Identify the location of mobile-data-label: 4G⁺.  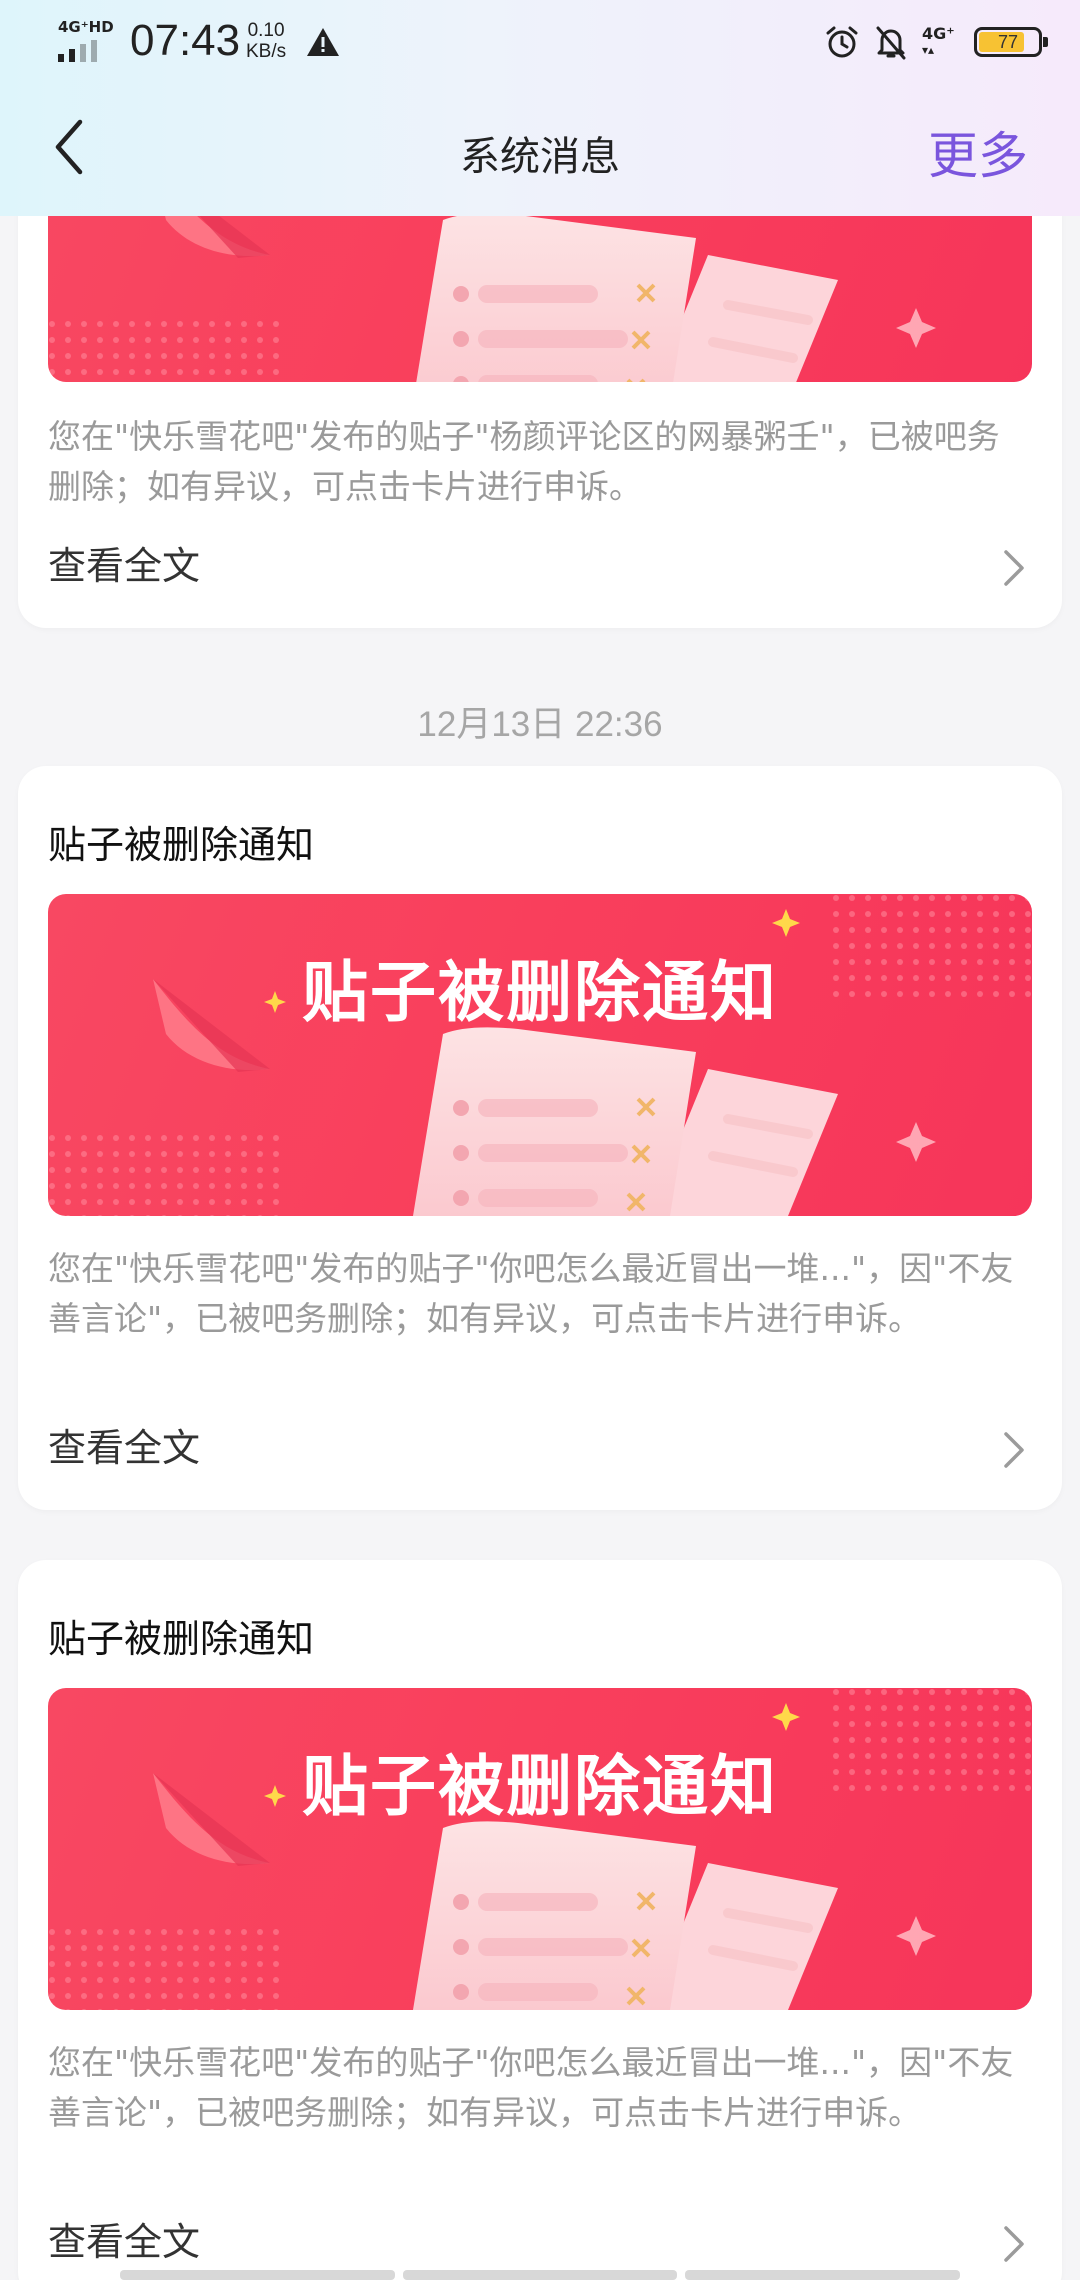
(938, 33).